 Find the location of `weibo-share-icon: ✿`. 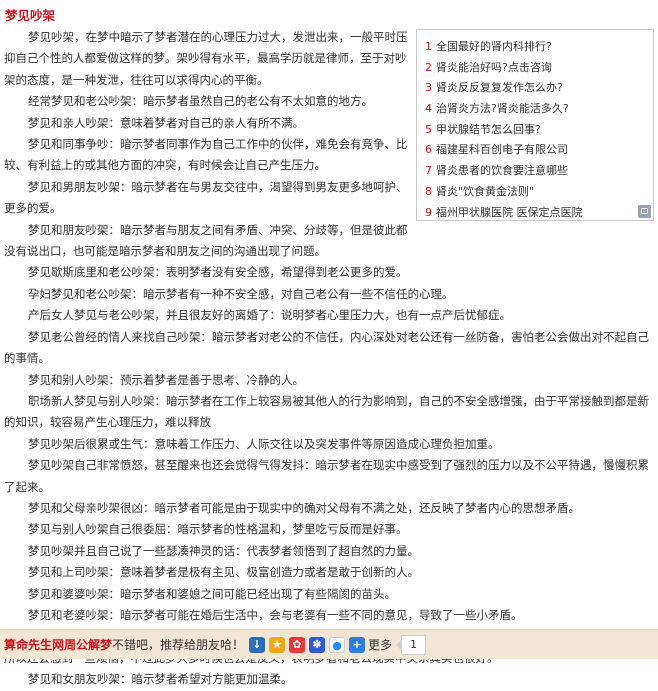

weibo-share-icon: ✿ is located at coordinates (297, 644).